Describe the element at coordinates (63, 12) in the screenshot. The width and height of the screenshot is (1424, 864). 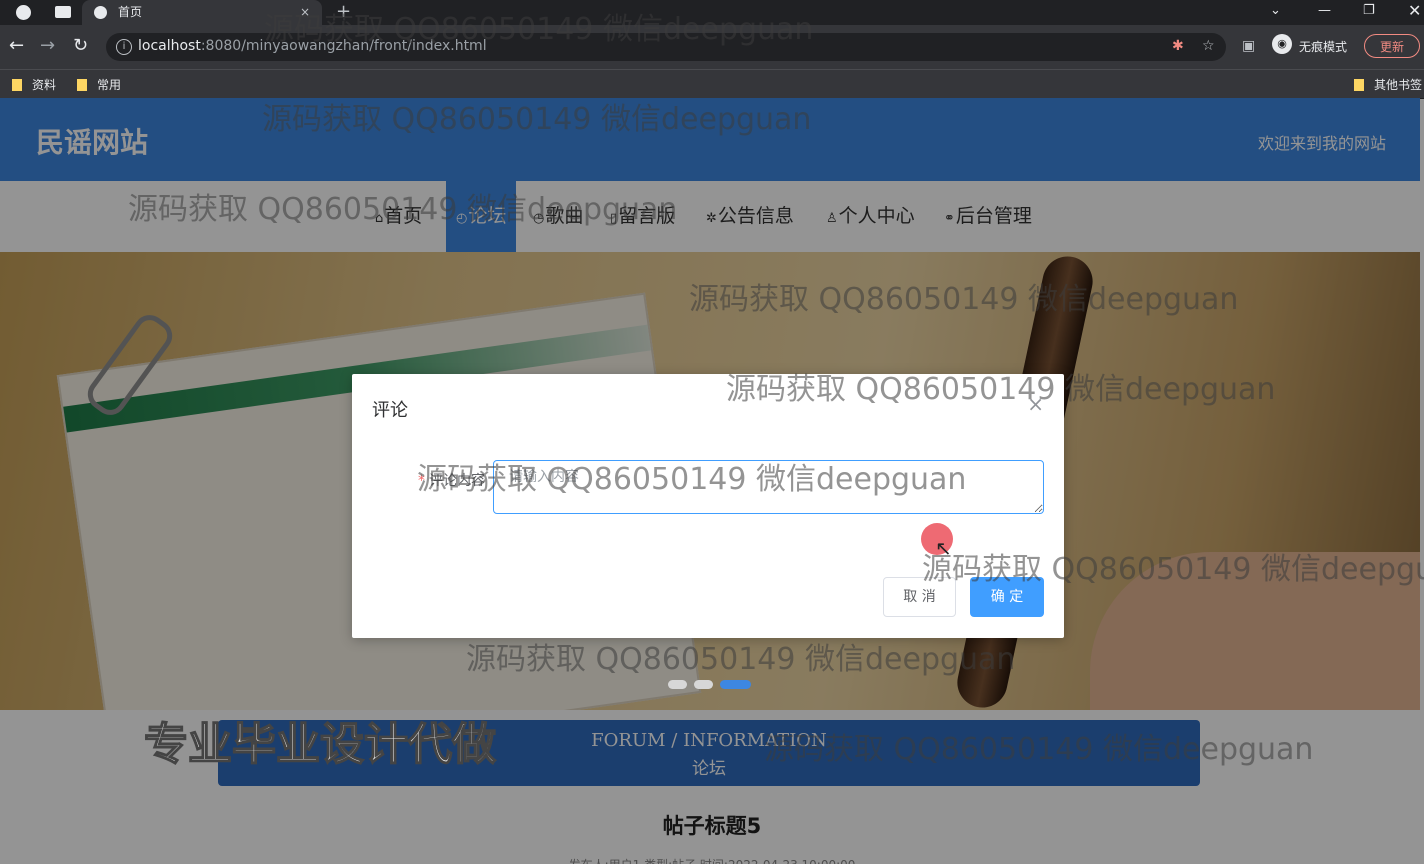
I see `tab-search-icon` at that location.